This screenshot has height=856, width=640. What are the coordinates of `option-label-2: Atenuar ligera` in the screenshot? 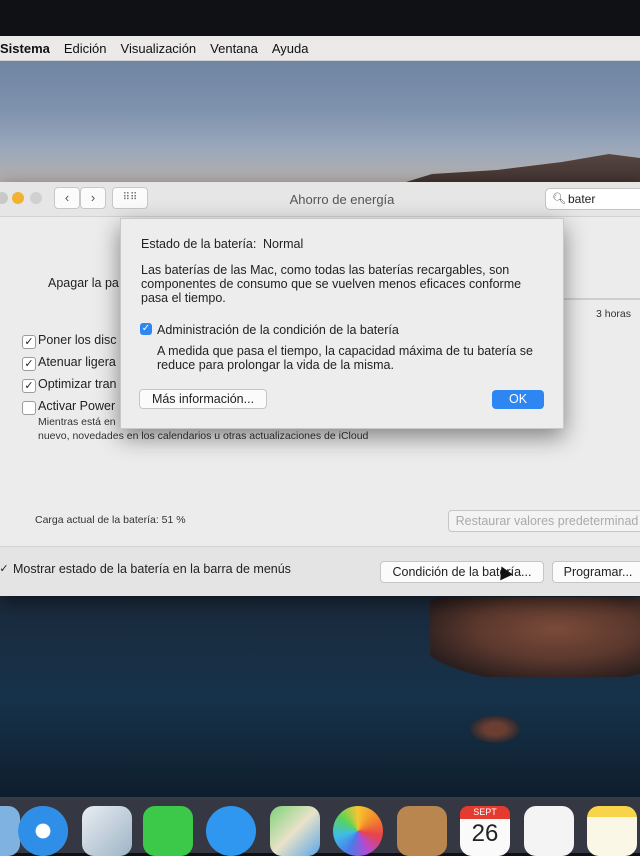 It's located at (77, 362).